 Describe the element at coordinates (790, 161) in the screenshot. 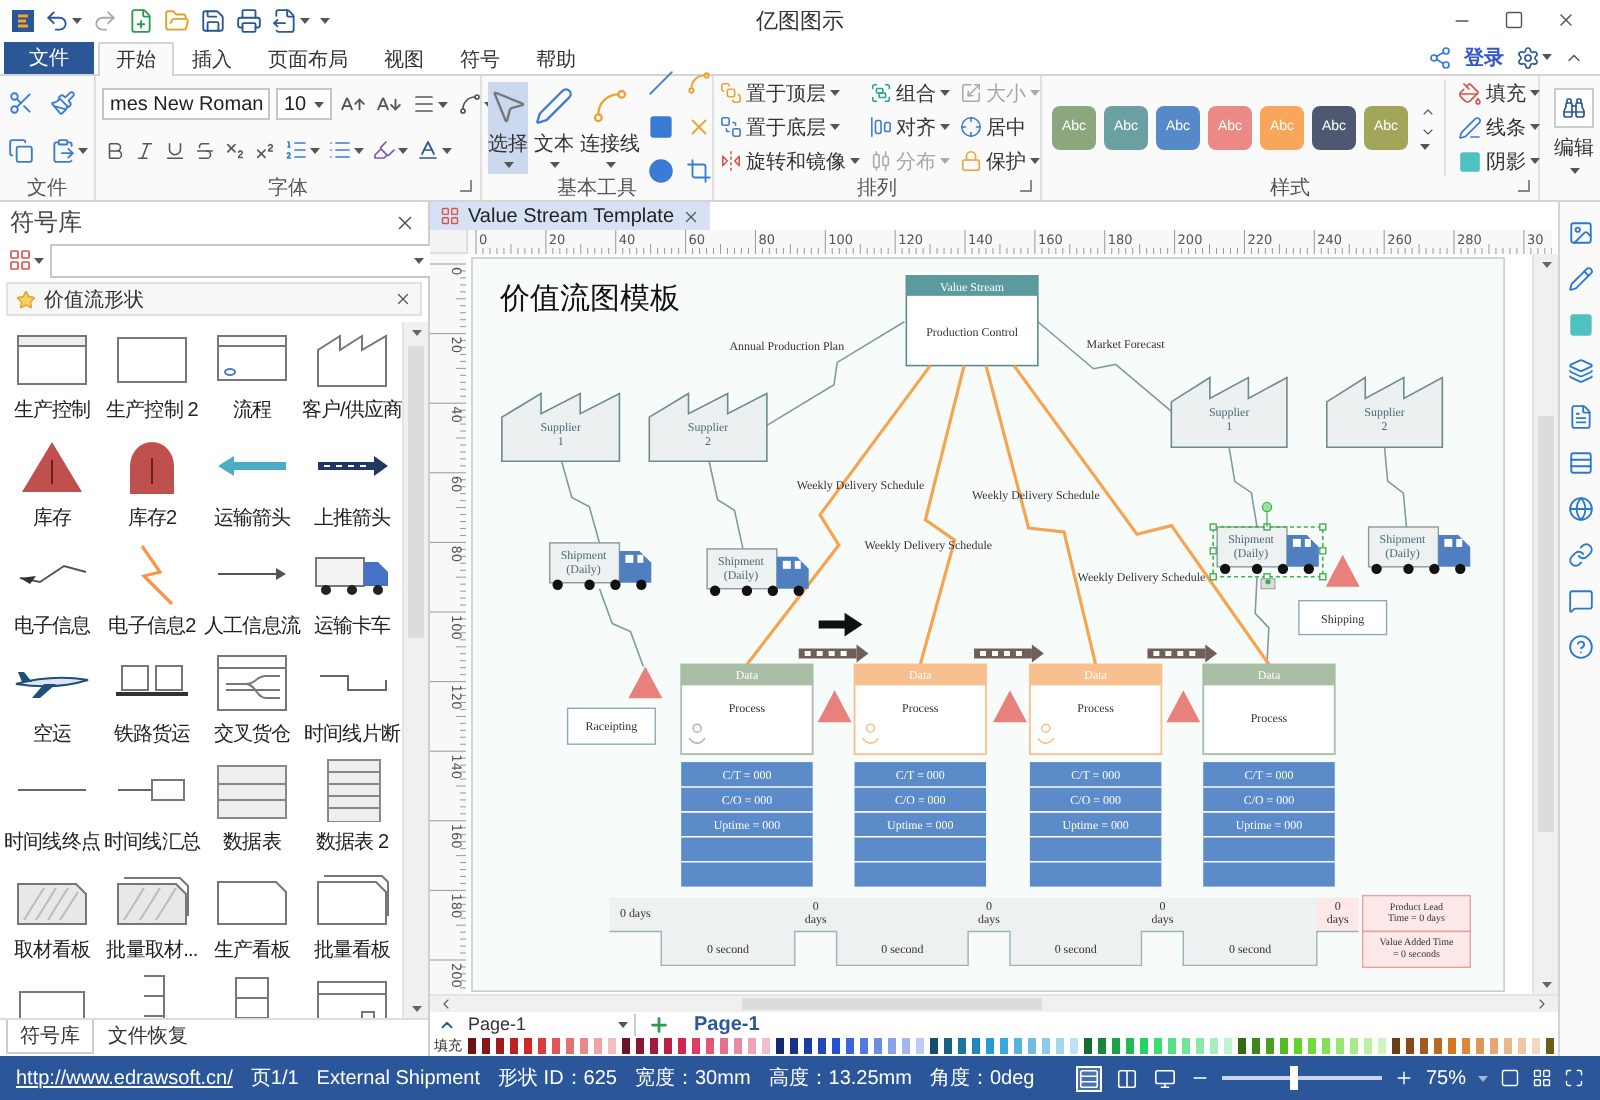

I see `arrange-button: 旋转和镜像` at that location.